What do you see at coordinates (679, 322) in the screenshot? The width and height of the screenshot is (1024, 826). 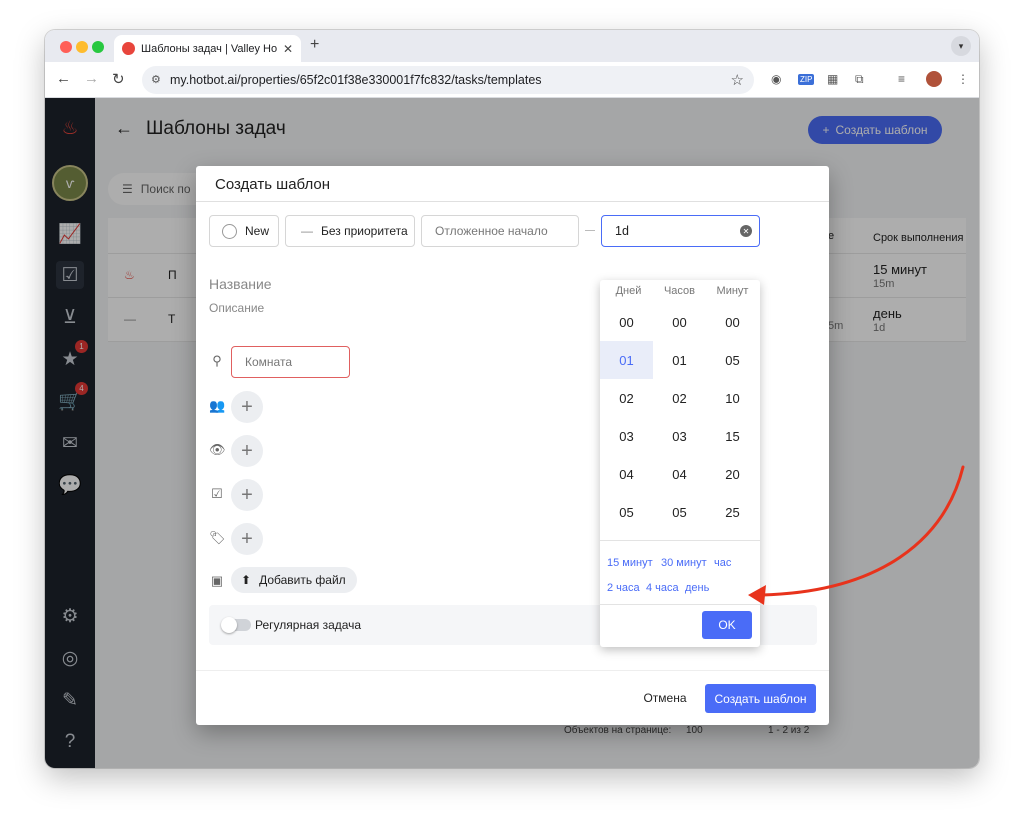 I see `hour-option: 00` at bounding box center [679, 322].